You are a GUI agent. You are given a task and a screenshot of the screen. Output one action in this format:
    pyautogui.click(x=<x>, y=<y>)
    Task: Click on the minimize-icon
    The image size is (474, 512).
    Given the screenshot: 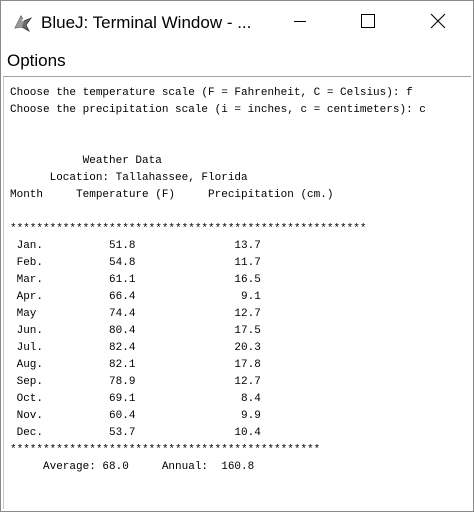 What is the action you would take?
    pyautogui.click(x=300, y=23)
    